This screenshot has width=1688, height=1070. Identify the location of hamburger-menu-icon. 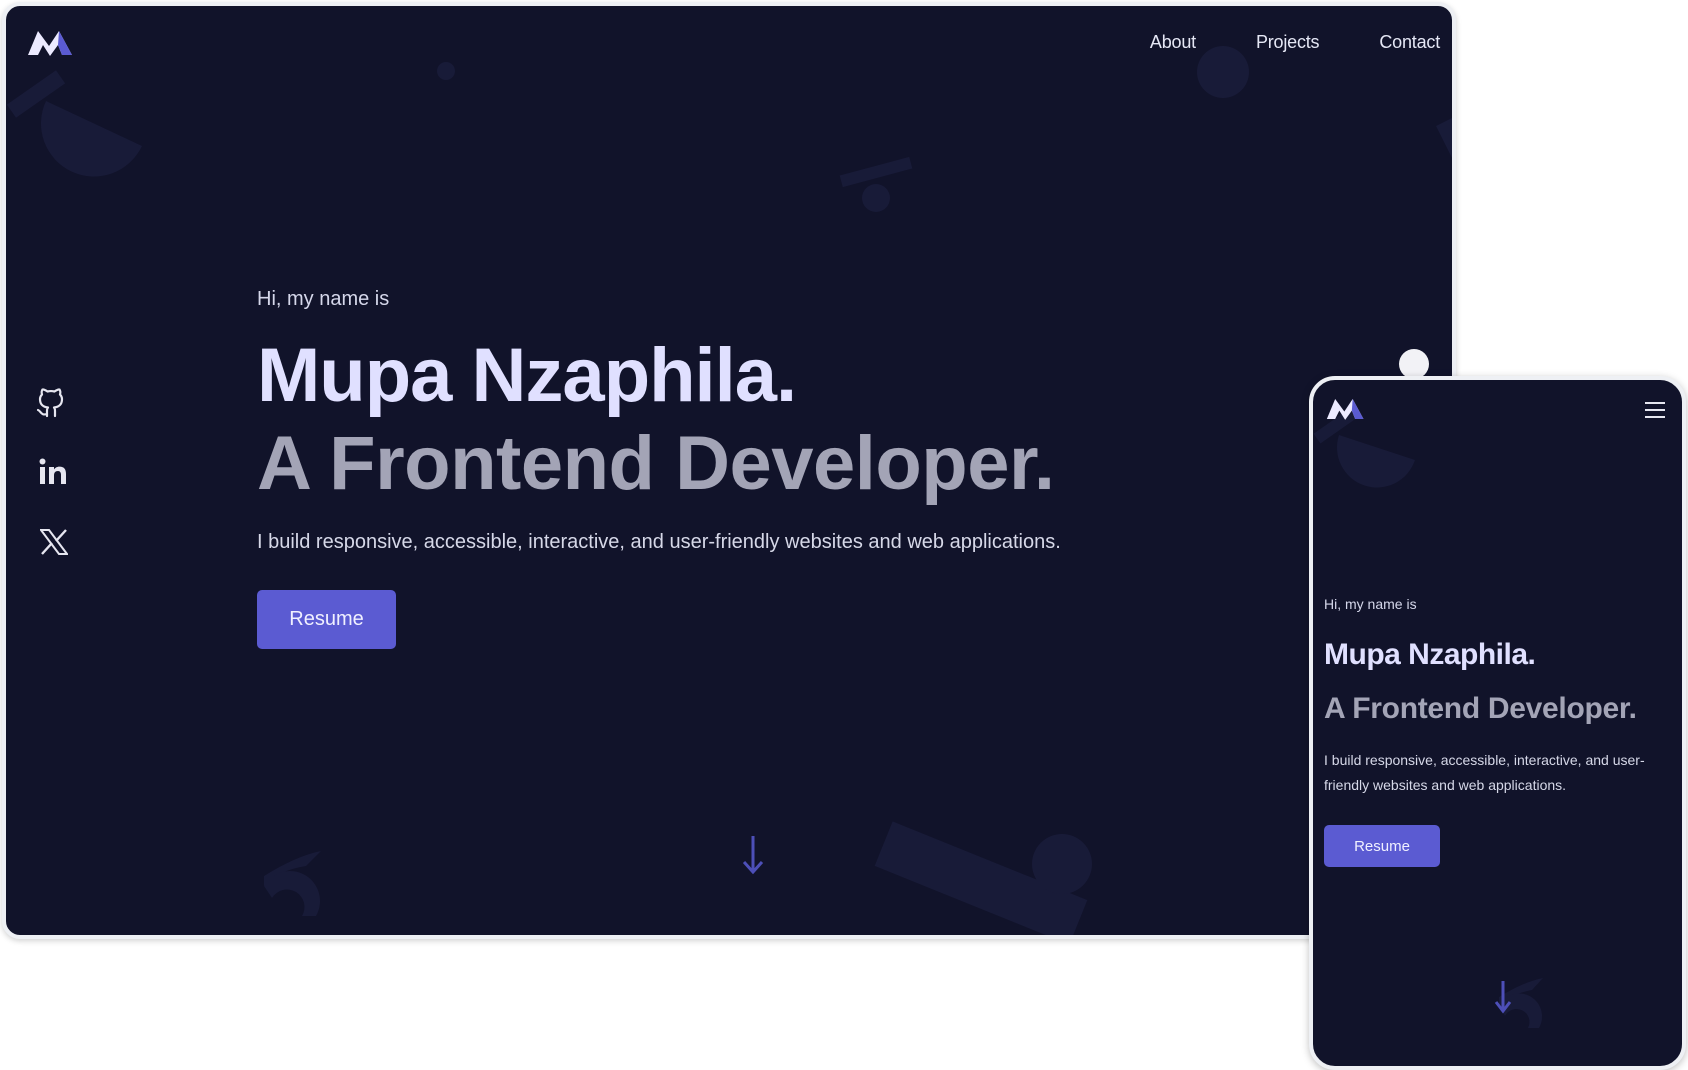
(1655, 410).